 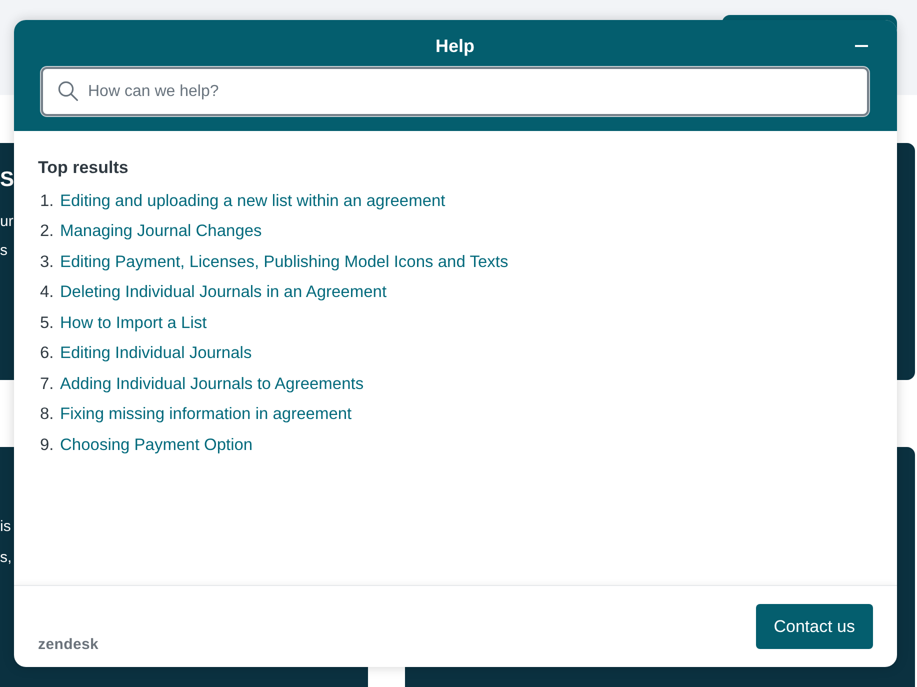 I want to click on result-number: 5., so click(x=47, y=323).